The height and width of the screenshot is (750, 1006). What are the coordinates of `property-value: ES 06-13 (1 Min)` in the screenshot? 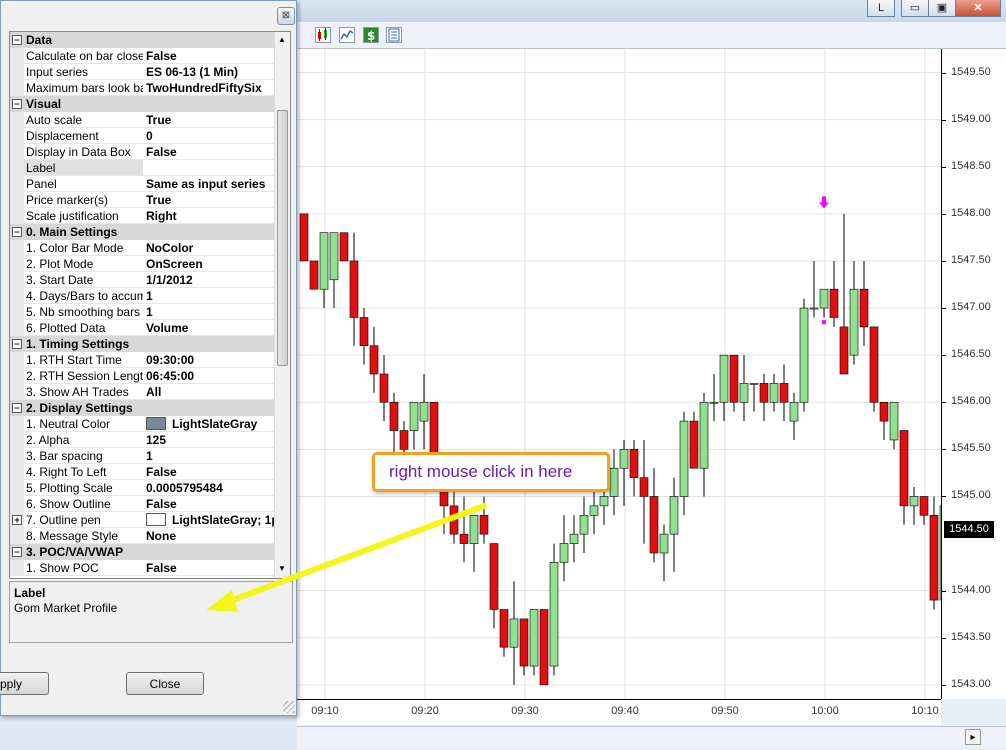 It's located at (210, 72).